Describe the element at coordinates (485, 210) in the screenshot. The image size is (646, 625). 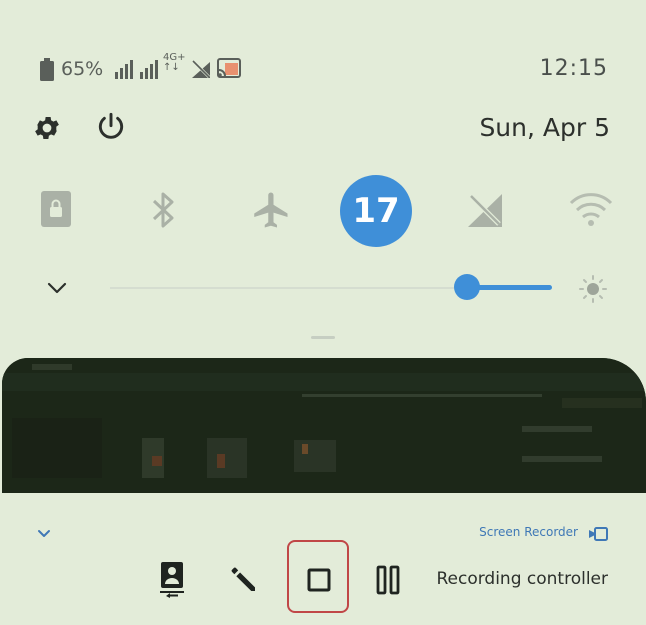
I see `mobile-data-tile` at that location.